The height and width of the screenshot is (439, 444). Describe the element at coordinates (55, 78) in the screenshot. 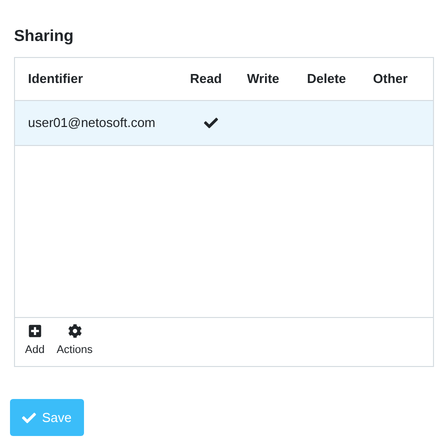

I see `column-header: Identifier` at that location.